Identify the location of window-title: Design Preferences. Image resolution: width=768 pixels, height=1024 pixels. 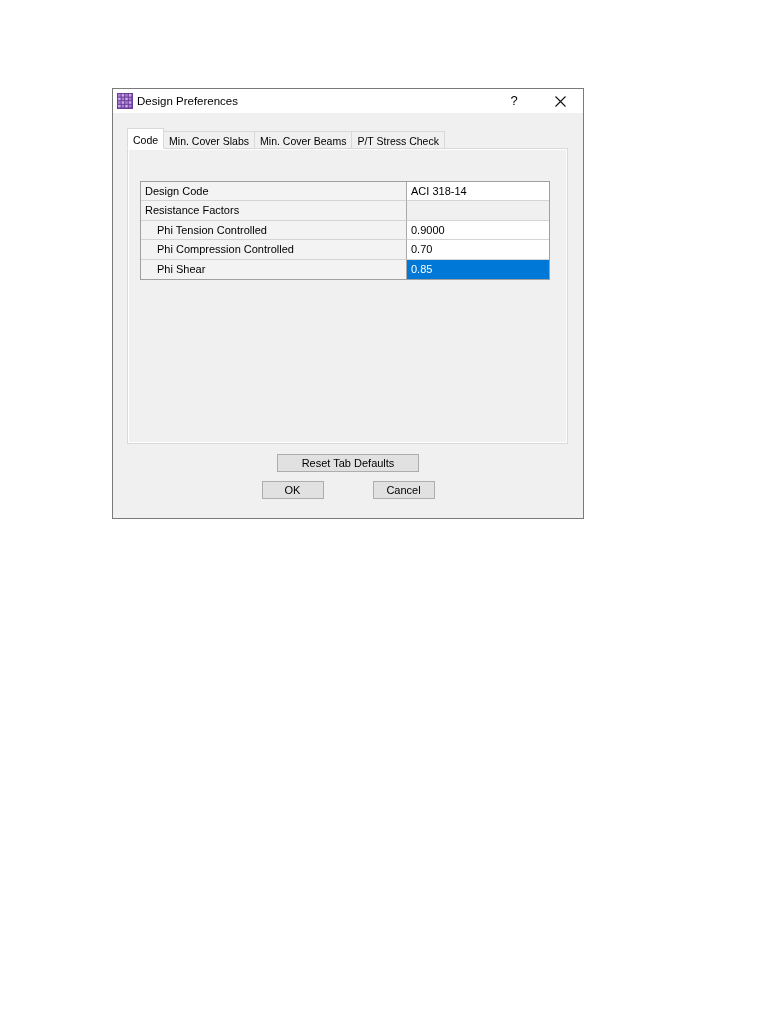
(188, 101).